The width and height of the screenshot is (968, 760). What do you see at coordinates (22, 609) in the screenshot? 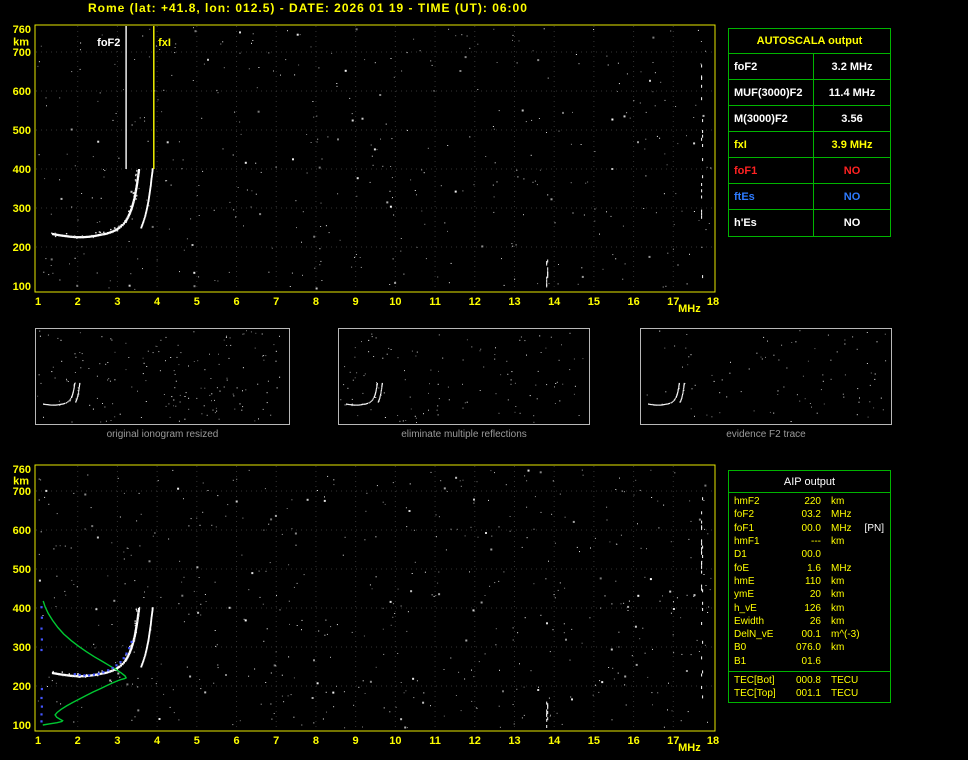
I see `y-tick-label: 400` at bounding box center [22, 609].